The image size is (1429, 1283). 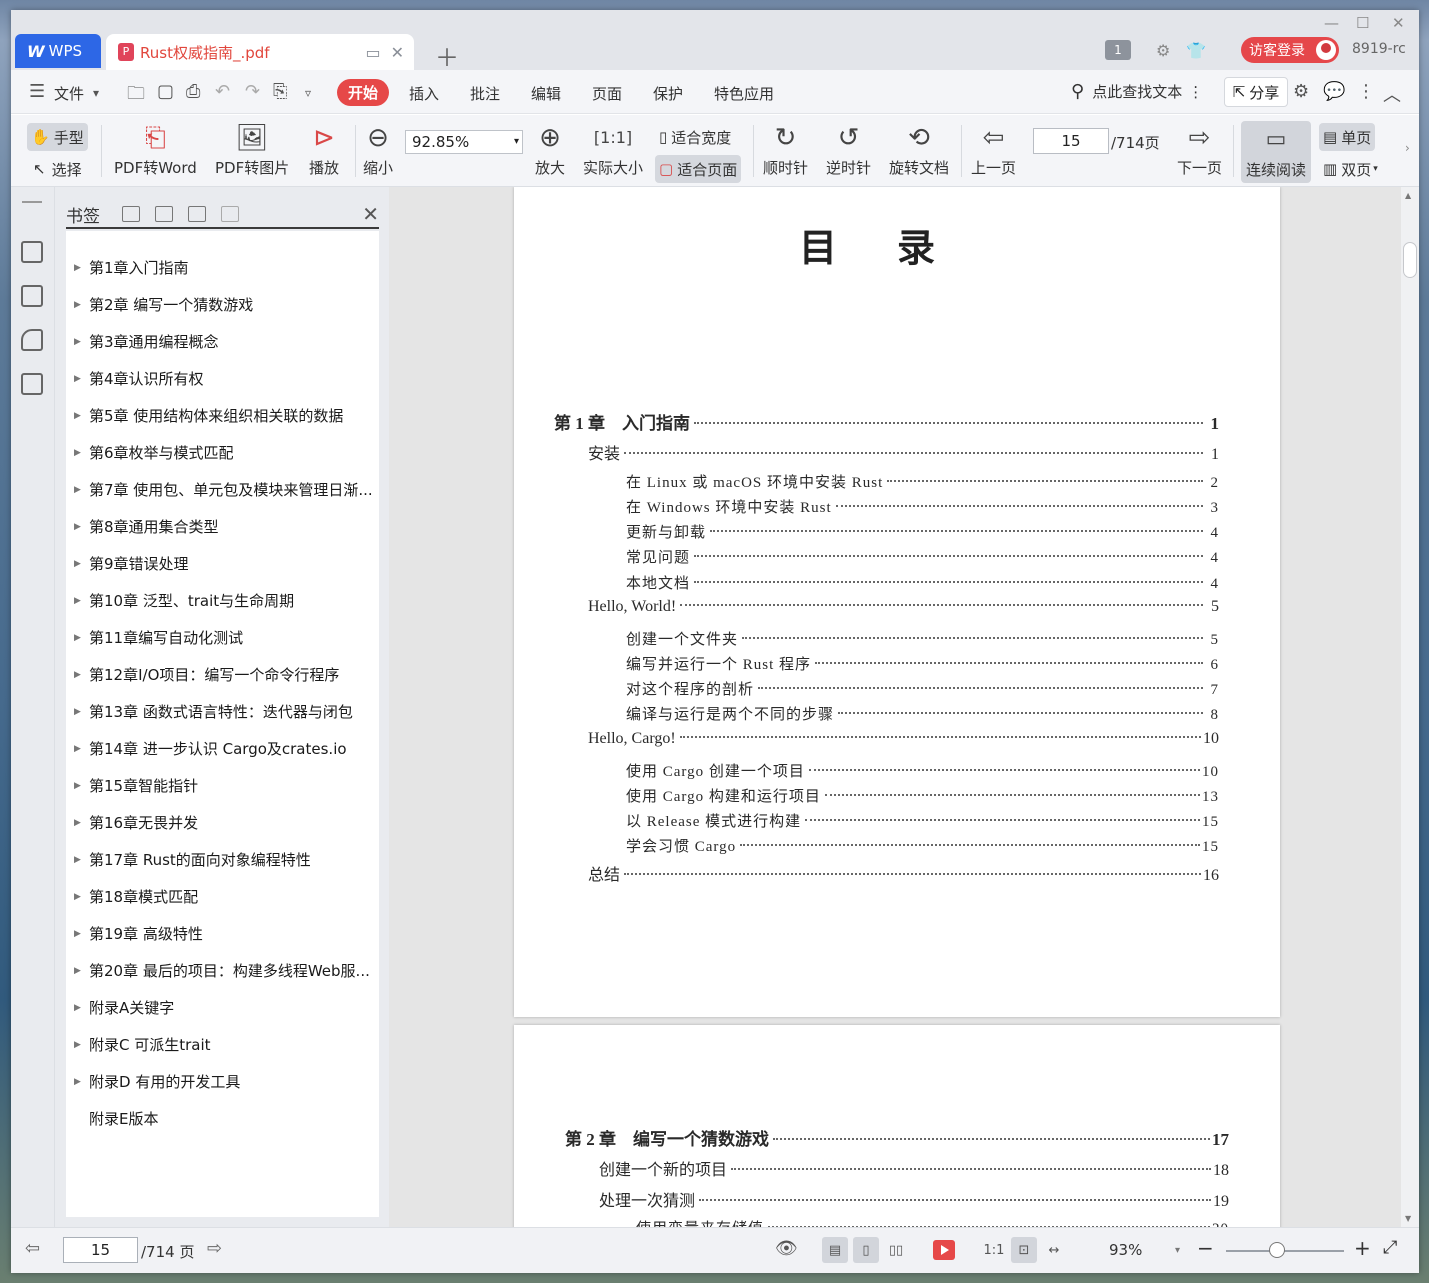 I want to click on vertical-scrollbar: ▲ ▼, so click(x=1410, y=707).